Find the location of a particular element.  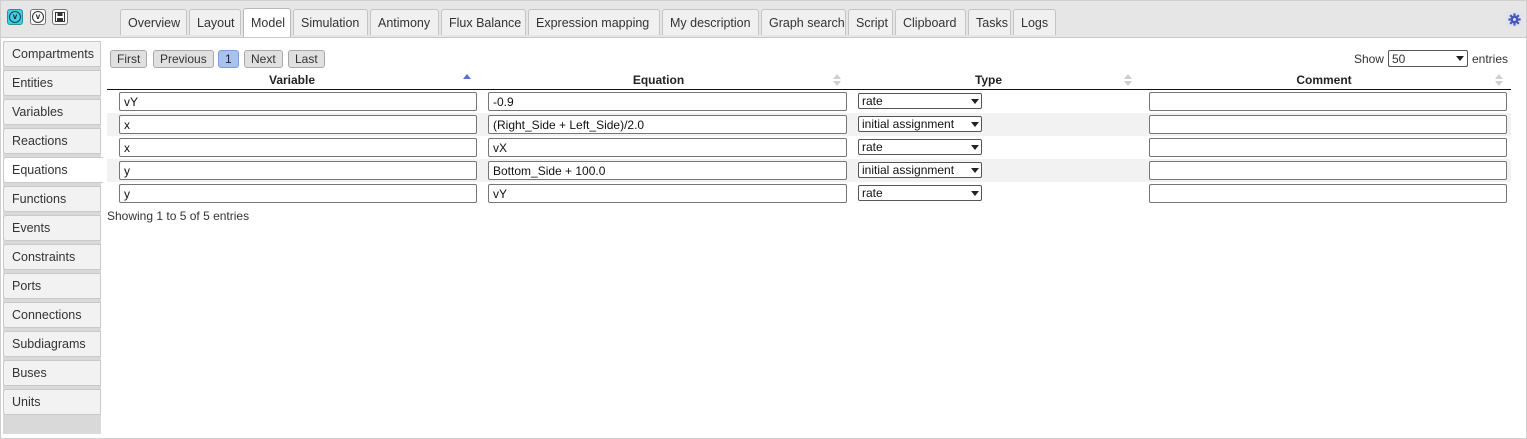

sidebar-item-connections: Connections is located at coordinates (52, 315).